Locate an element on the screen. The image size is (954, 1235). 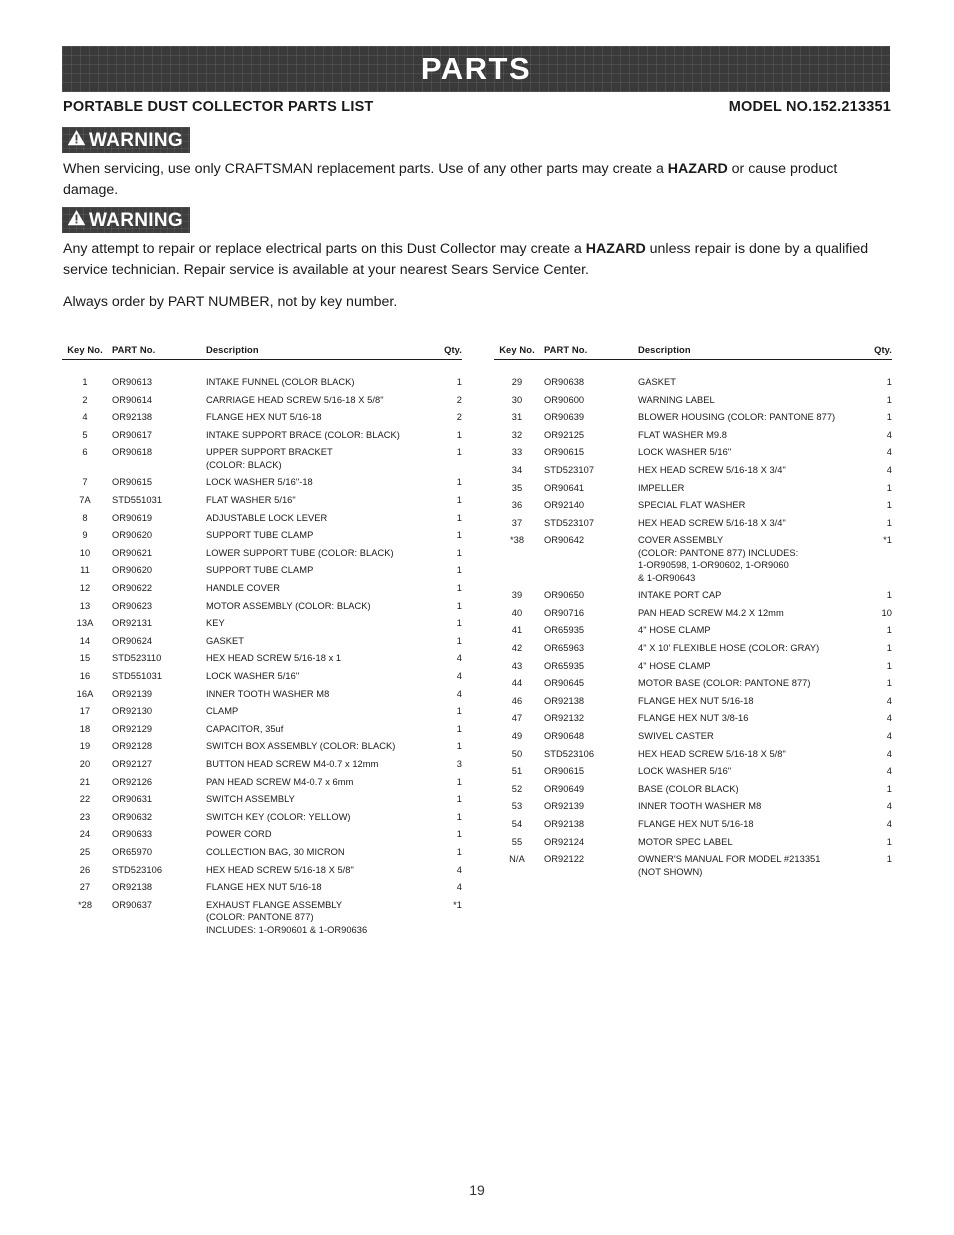
description-line: FLANGE HEX NUT 5/16-18 is located at coordinates (264, 887).